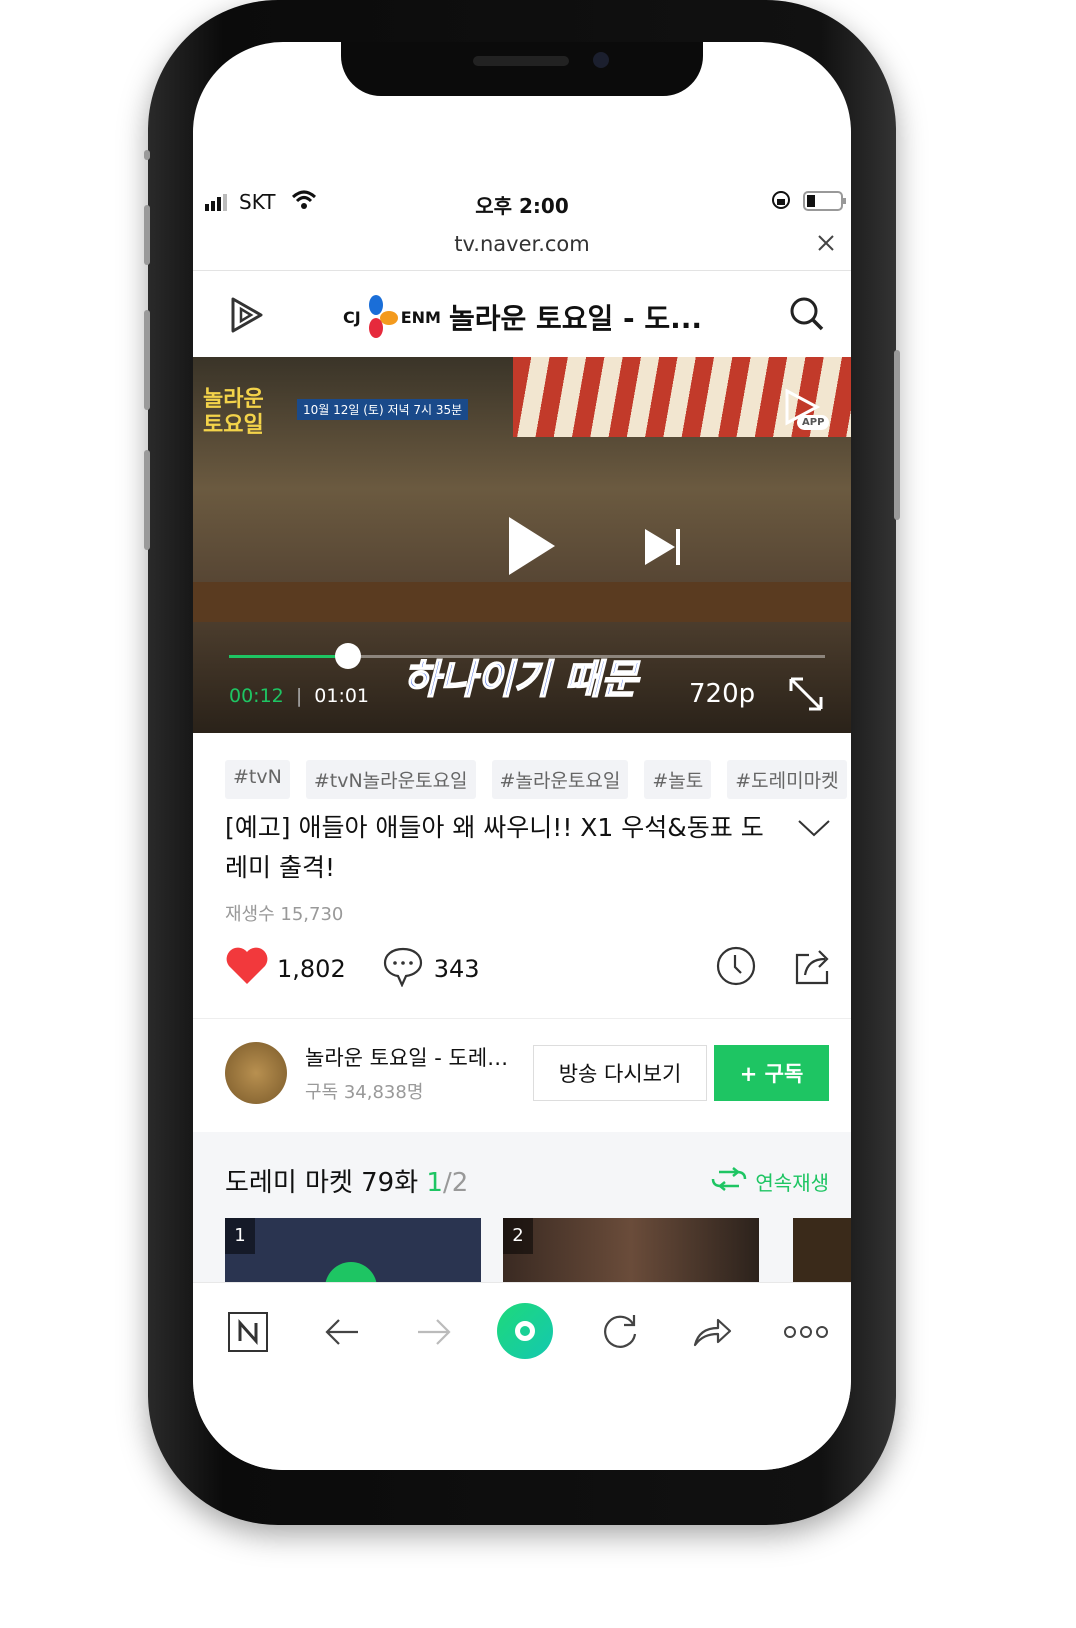 This screenshot has width=1076, height=1628. Describe the element at coordinates (560, 779) in the screenshot. I see `tag: #놀라운토요일` at that location.